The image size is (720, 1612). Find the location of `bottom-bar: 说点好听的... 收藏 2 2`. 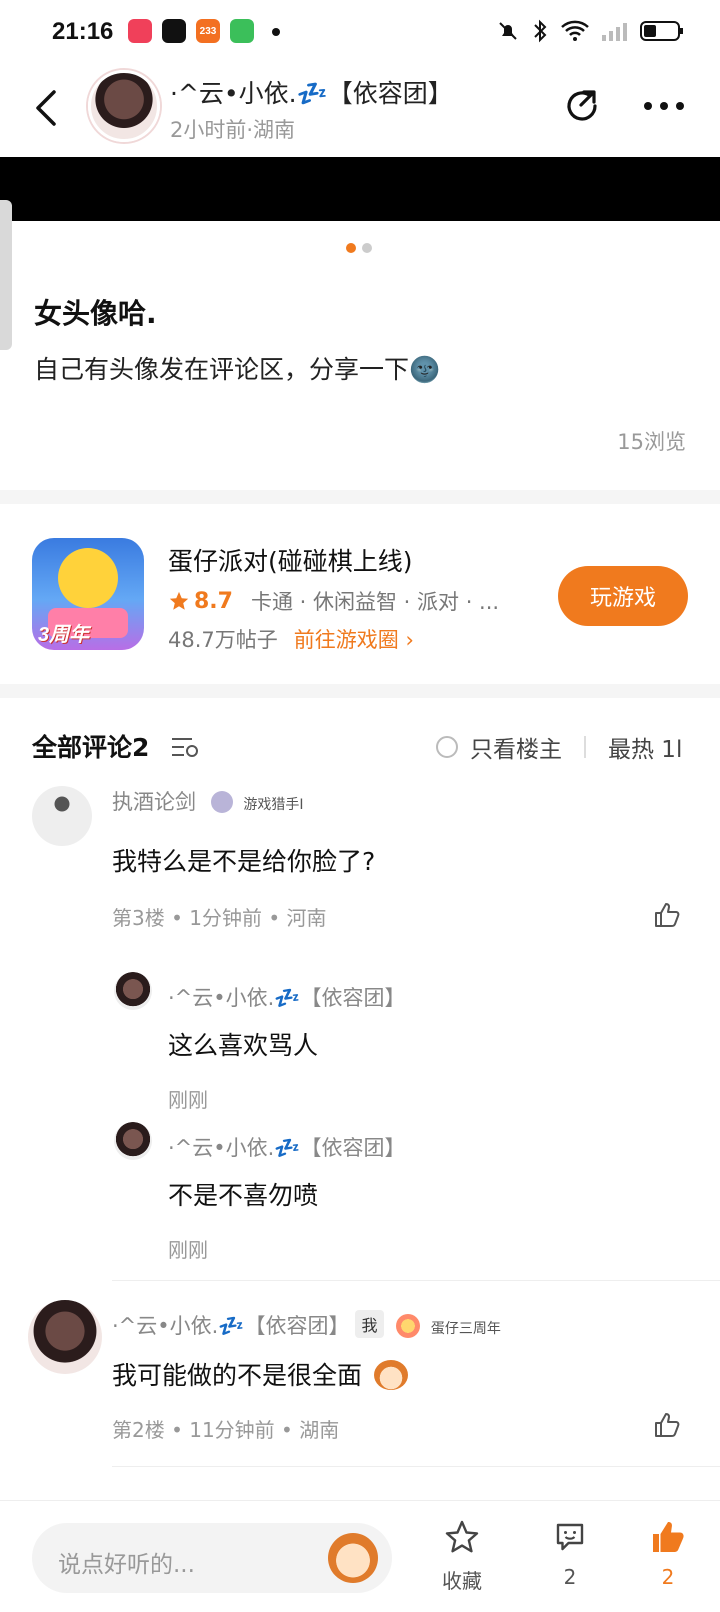

bottom-bar: 说点好听的... 收藏 2 2 is located at coordinates (360, 1556).